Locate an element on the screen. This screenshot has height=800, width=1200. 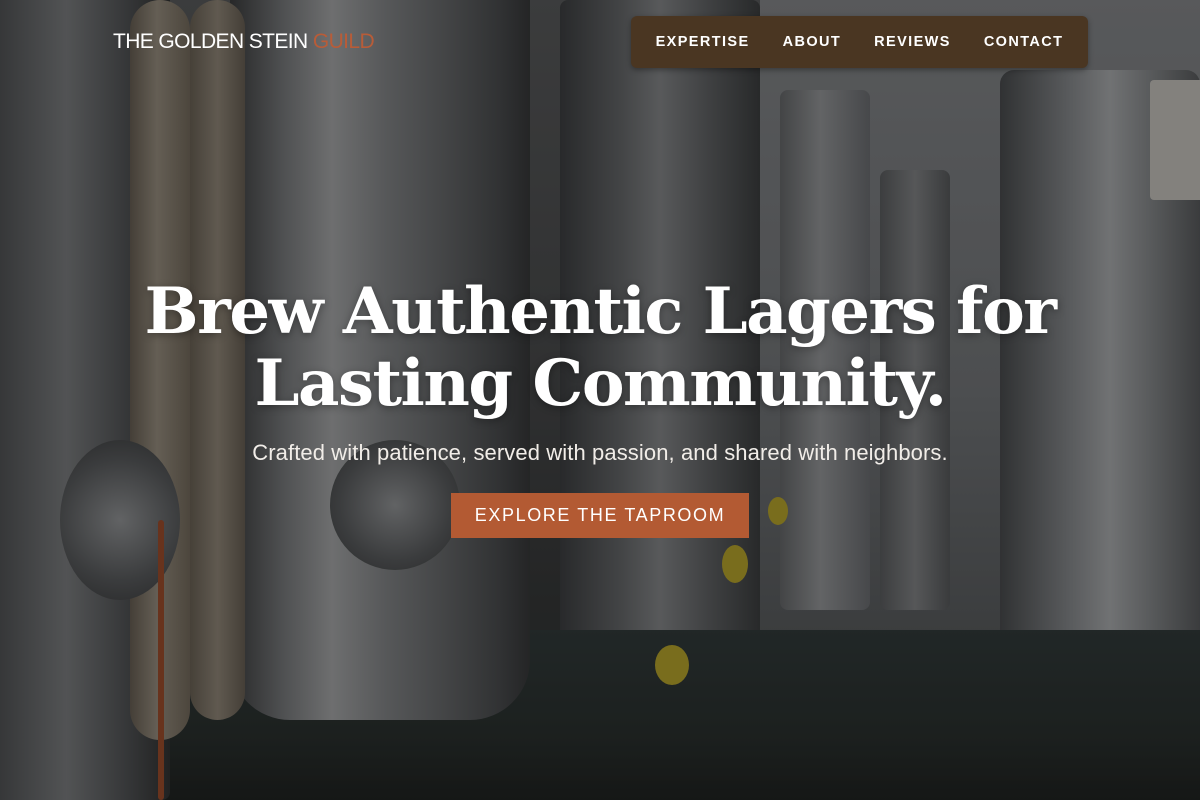
nav-link-reviews: REVIEWS is located at coordinates (912, 42).